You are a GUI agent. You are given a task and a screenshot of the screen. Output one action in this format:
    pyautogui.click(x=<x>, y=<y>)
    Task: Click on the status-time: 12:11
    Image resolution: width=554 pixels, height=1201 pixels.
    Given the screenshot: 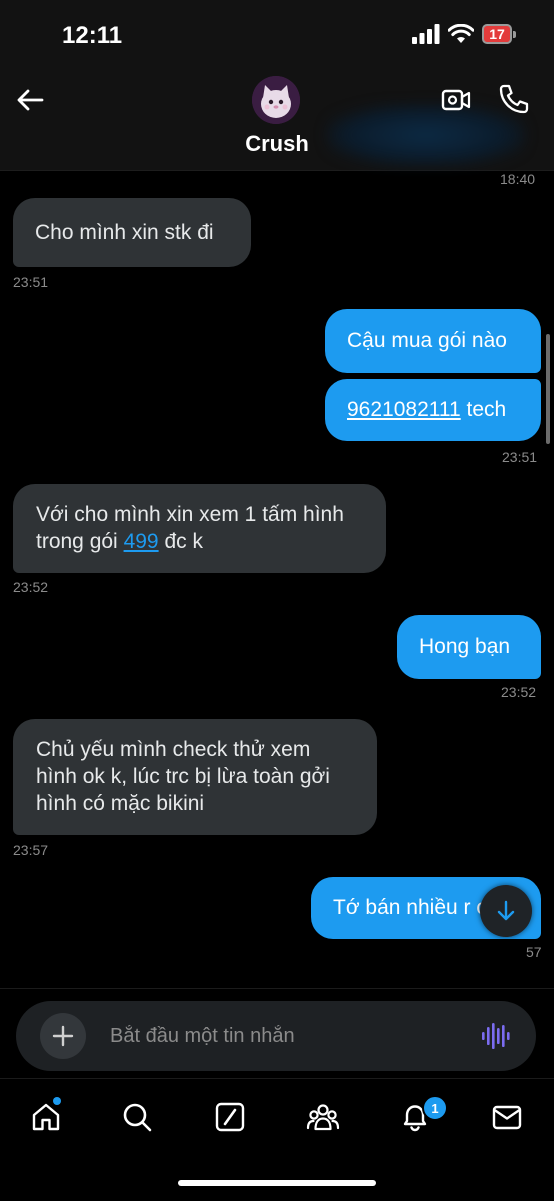 What is the action you would take?
    pyautogui.click(x=92, y=35)
    